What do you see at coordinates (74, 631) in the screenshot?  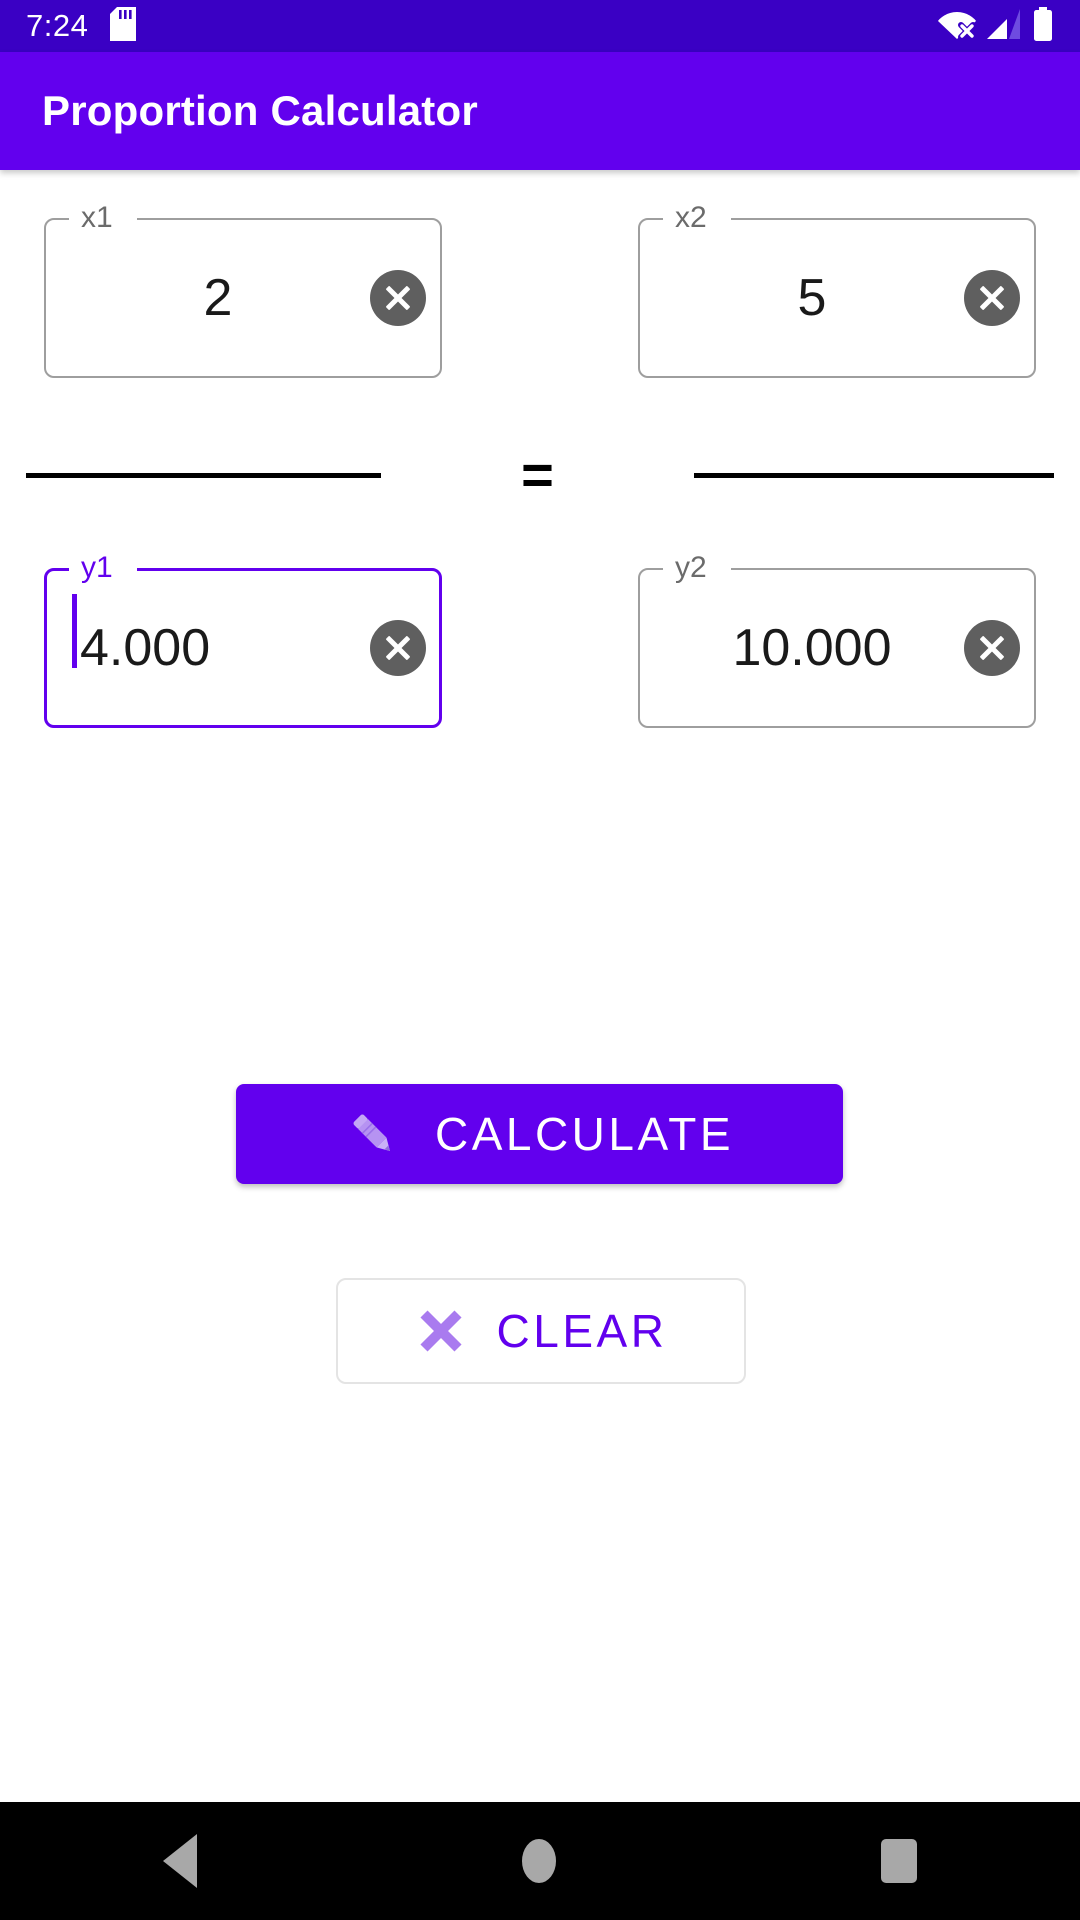 I see `text-caret` at bounding box center [74, 631].